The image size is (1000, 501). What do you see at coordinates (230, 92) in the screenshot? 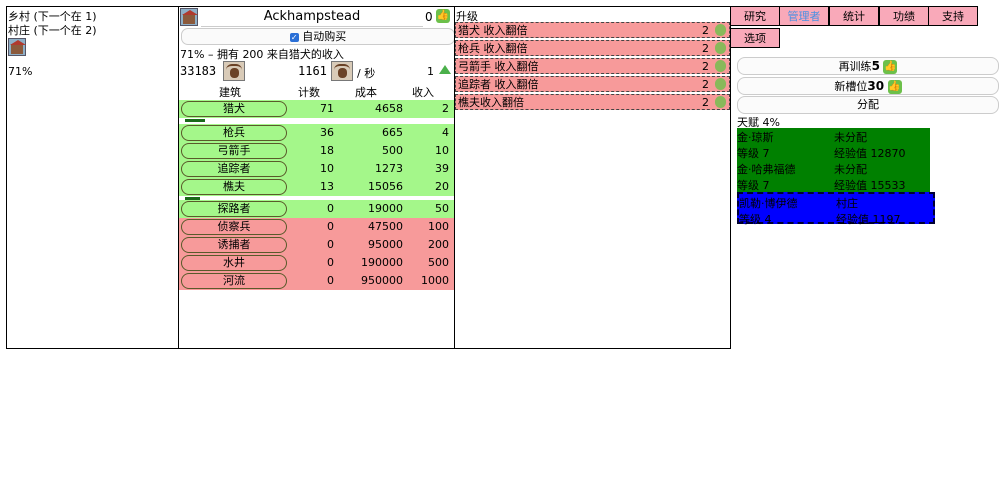
I see `header-building: 建筑` at bounding box center [230, 92].